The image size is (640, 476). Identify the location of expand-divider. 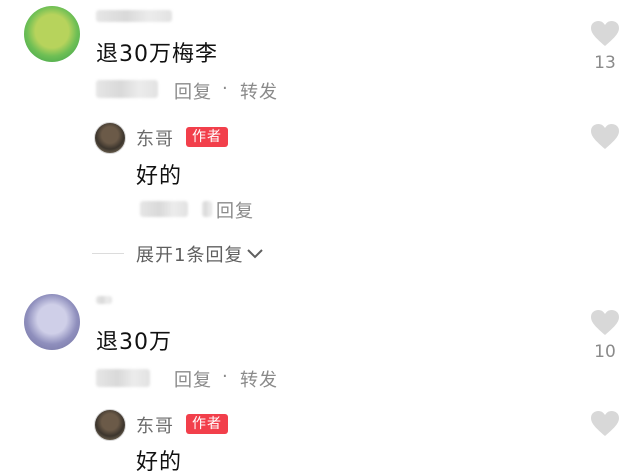
(108, 253).